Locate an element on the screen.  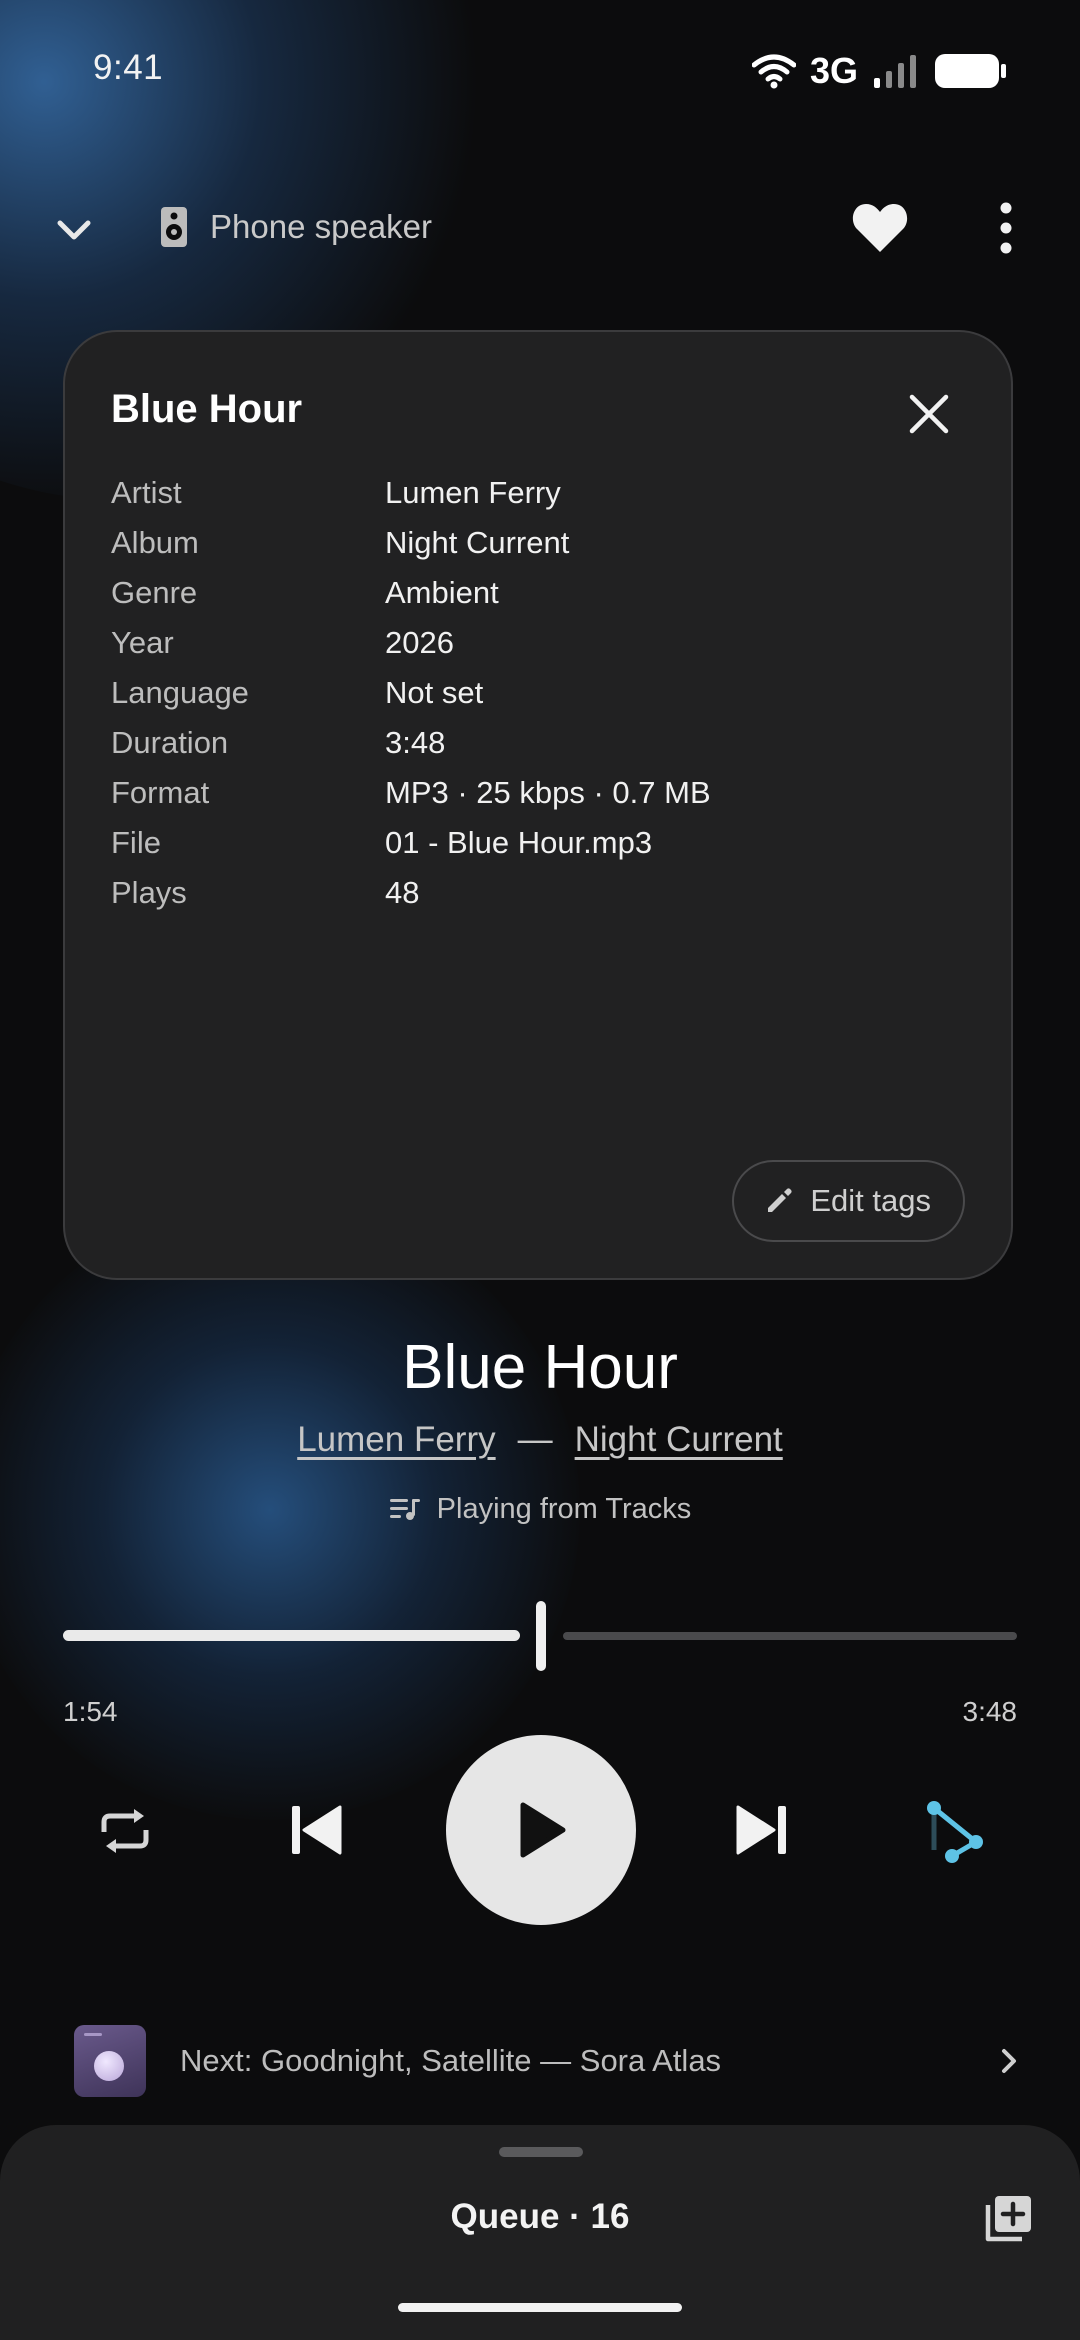
queue-sheet: Queue · 16 is located at coordinates (540, 2232).